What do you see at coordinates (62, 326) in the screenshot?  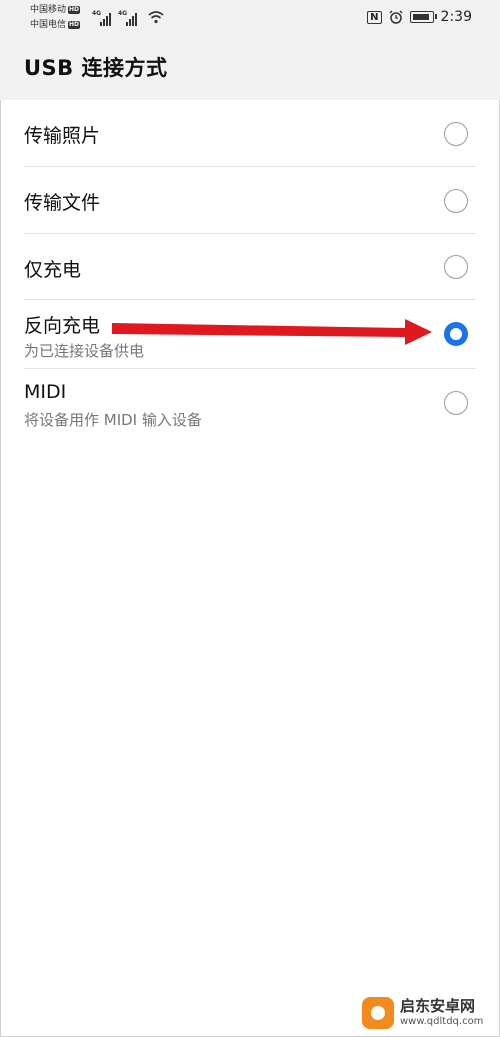 I see `option-label: 反向充电` at bounding box center [62, 326].